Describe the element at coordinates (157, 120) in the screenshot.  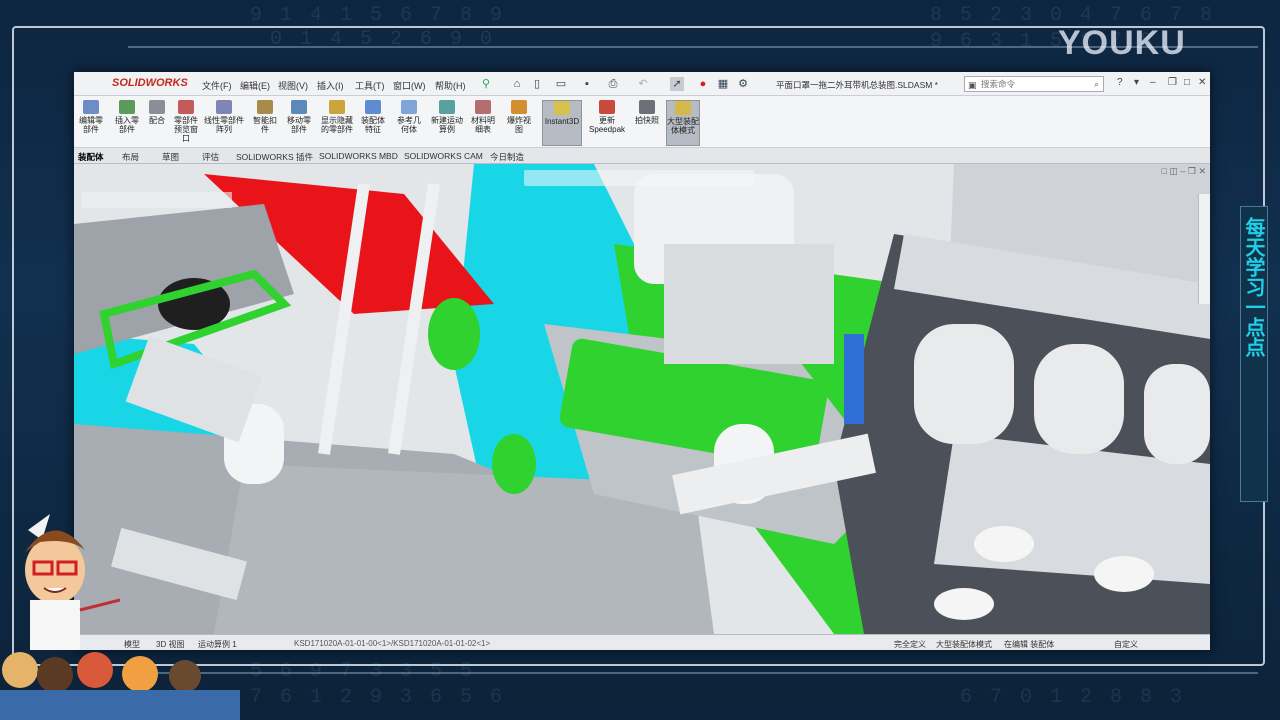
I see `ribbon-label: 配合` at that location.